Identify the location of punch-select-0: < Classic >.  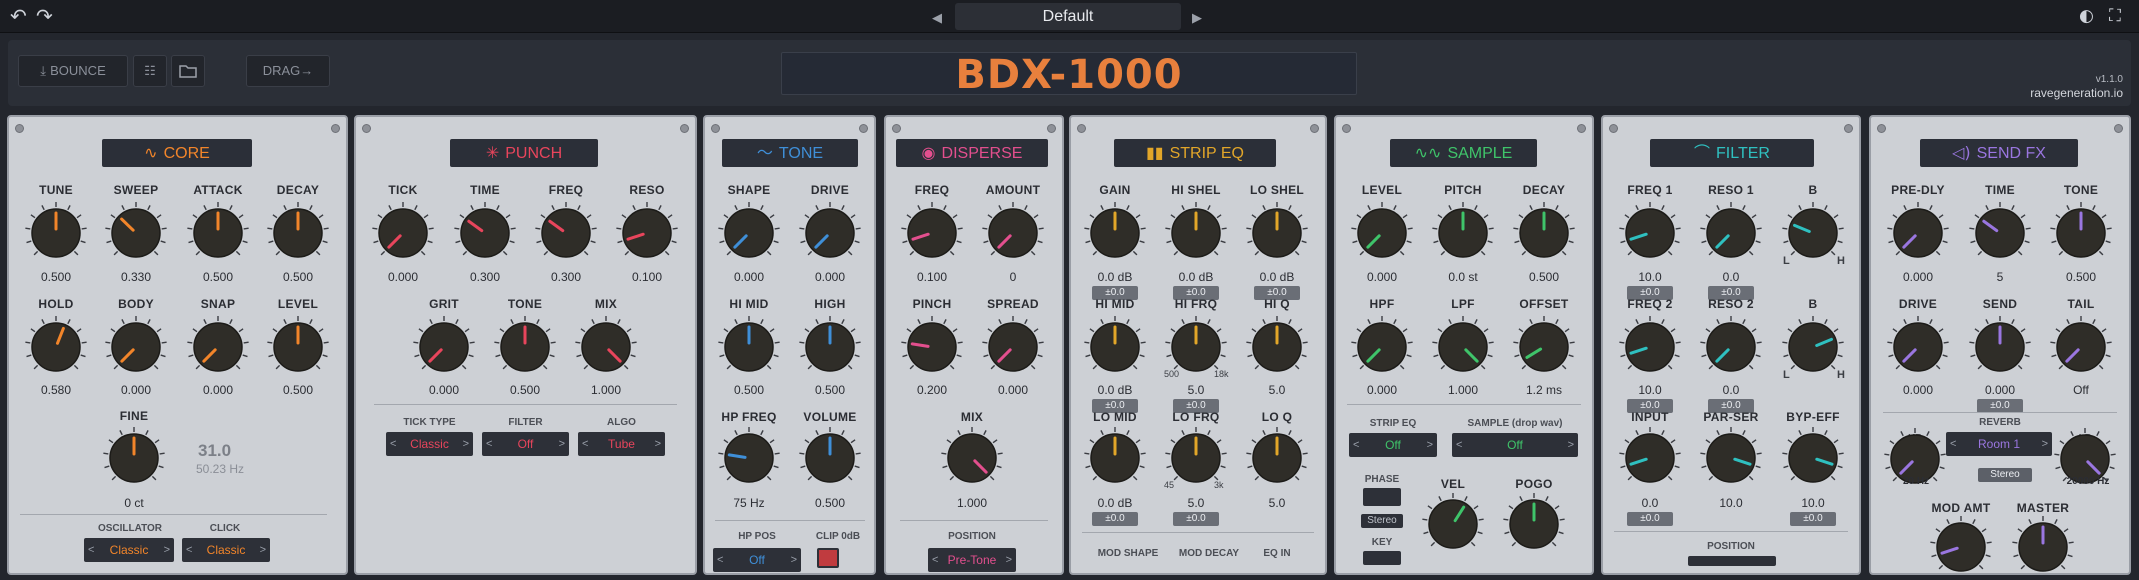
(429, 444).